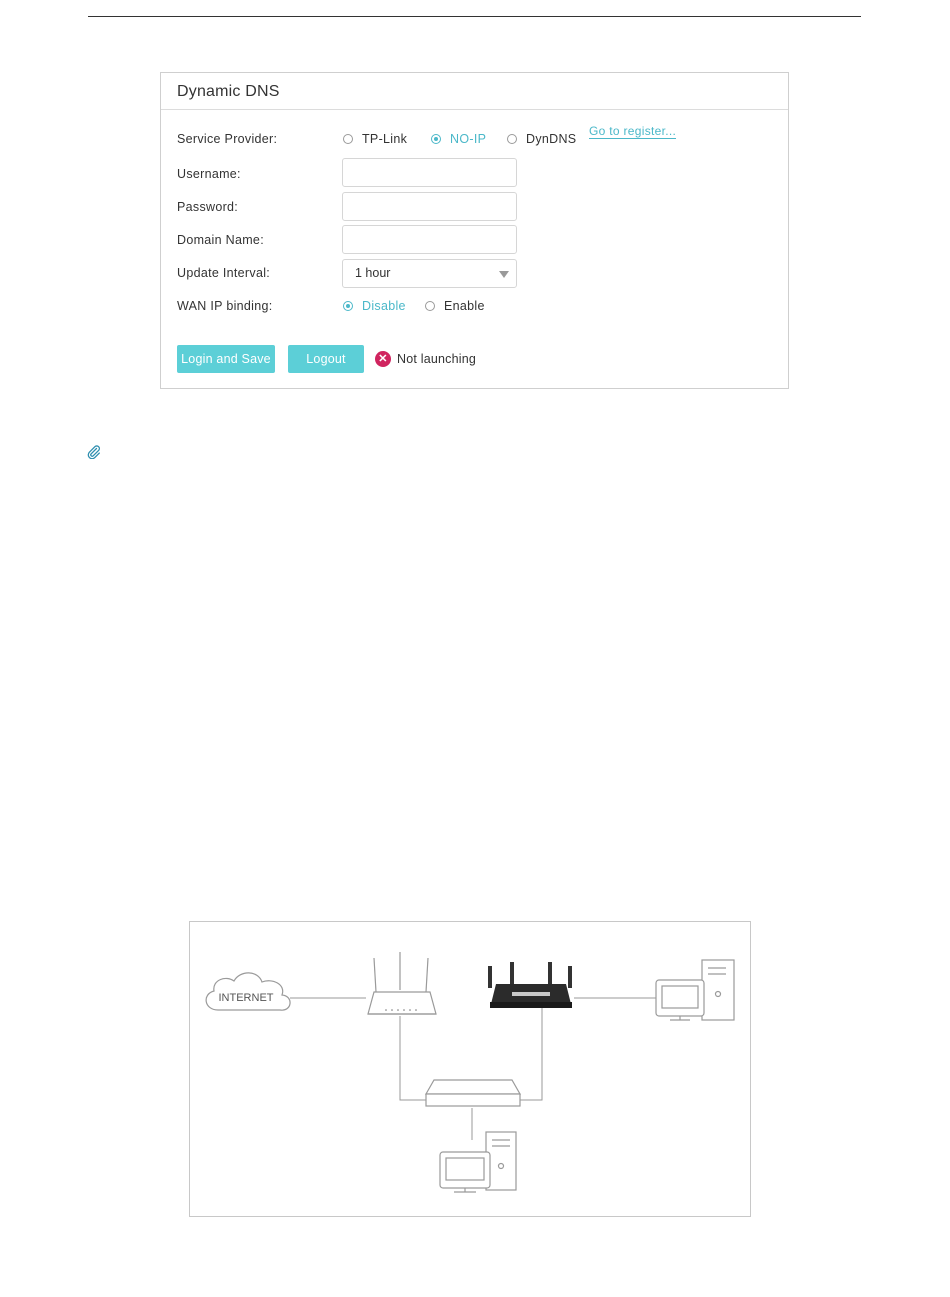  I want to click on domain-name-input, so click(429, 239).